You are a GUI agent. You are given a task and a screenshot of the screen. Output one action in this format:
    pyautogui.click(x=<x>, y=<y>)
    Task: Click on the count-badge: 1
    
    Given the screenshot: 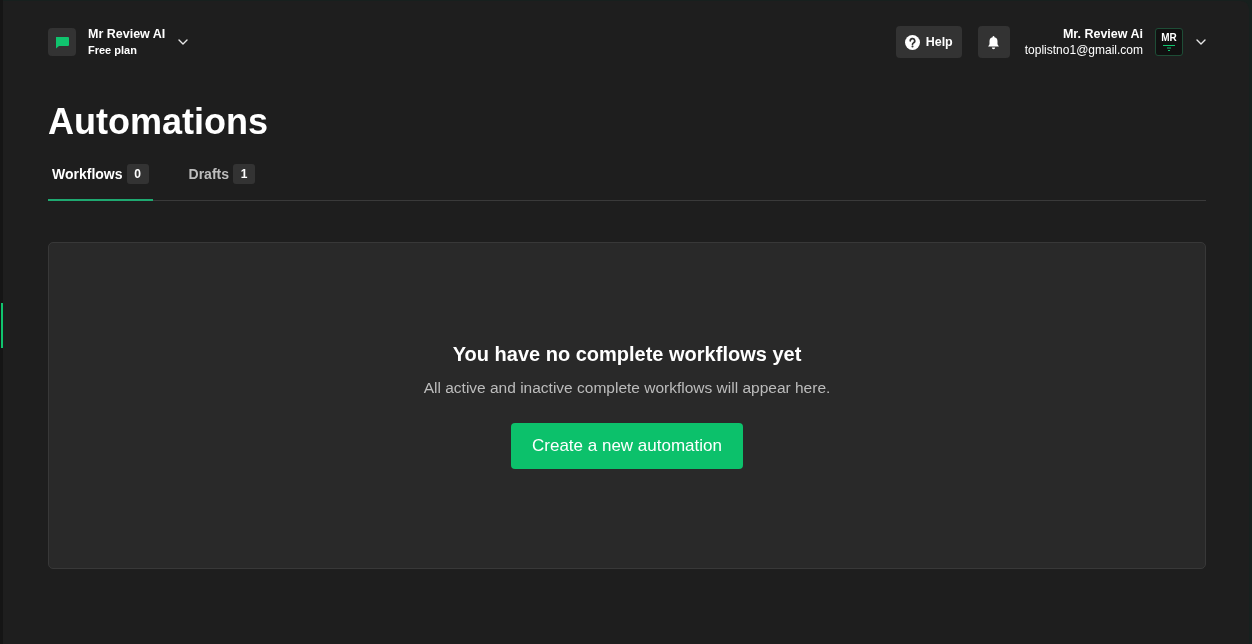 What is the action you would take?
    pyautogui.click(x=244, y=174)
    